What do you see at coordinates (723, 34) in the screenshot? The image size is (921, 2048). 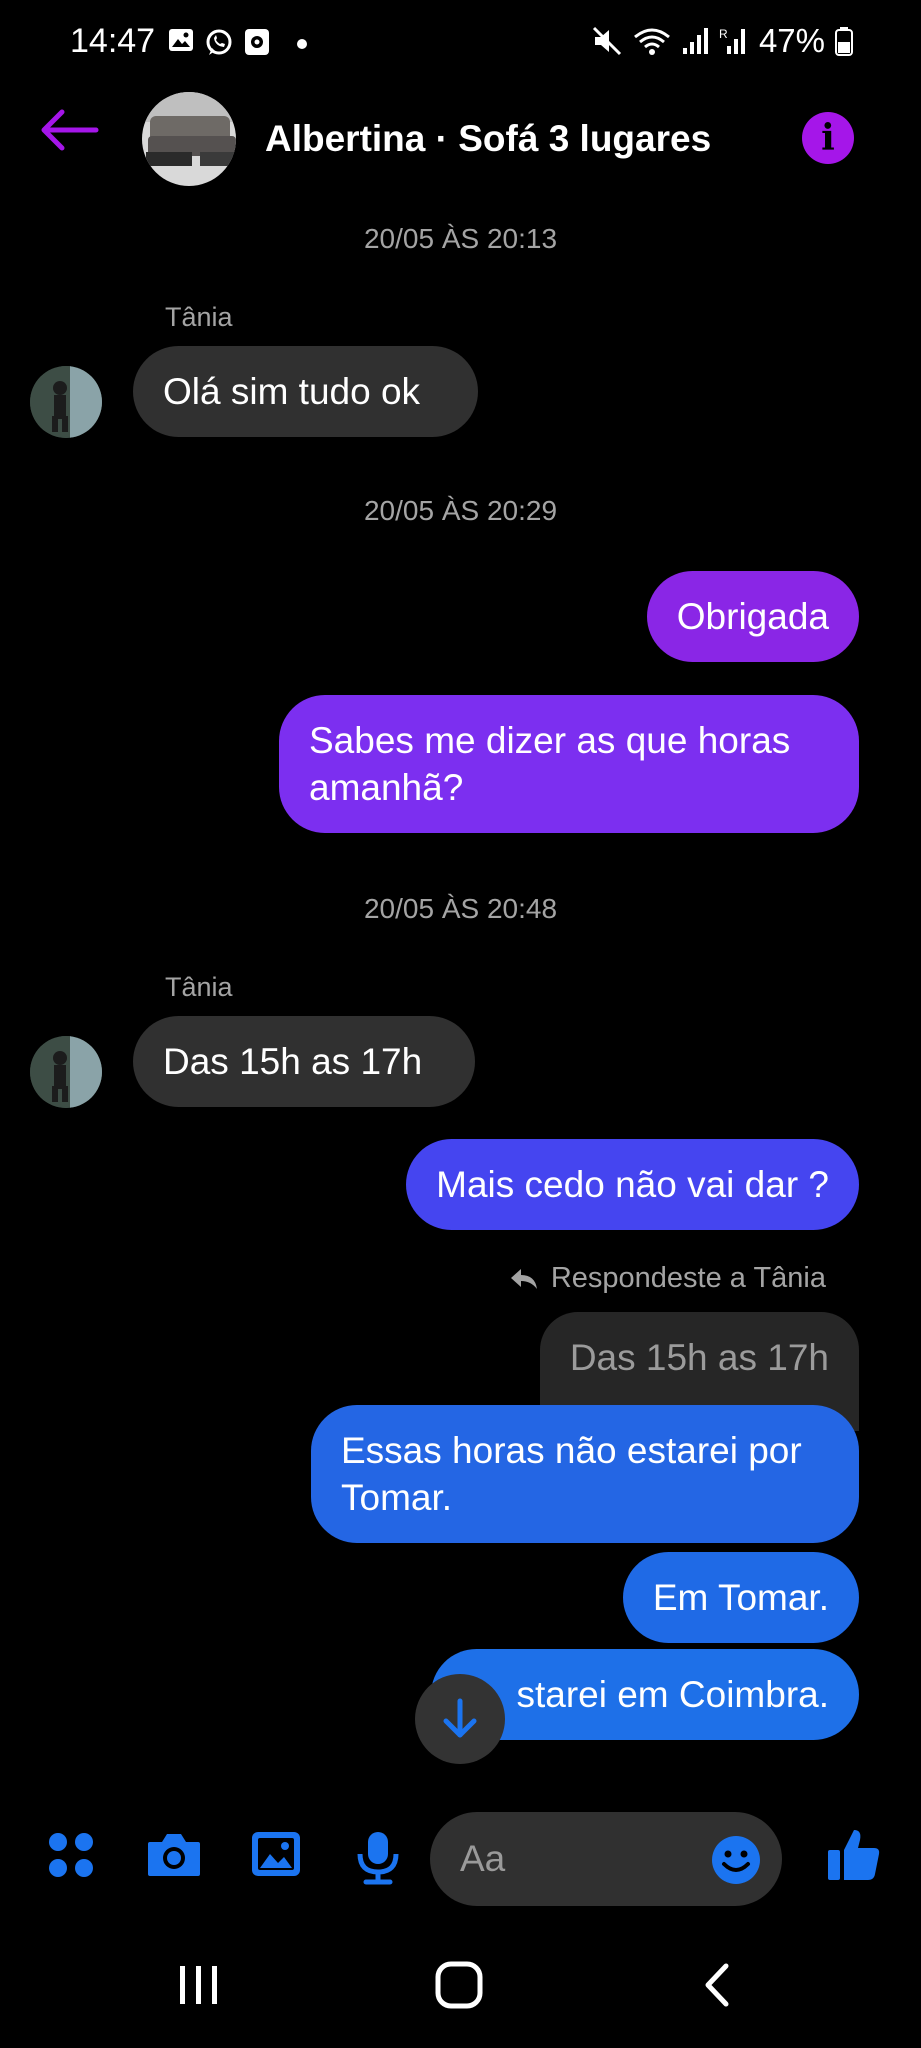 I see `svg-text: R` at bounding box center [723, 34].